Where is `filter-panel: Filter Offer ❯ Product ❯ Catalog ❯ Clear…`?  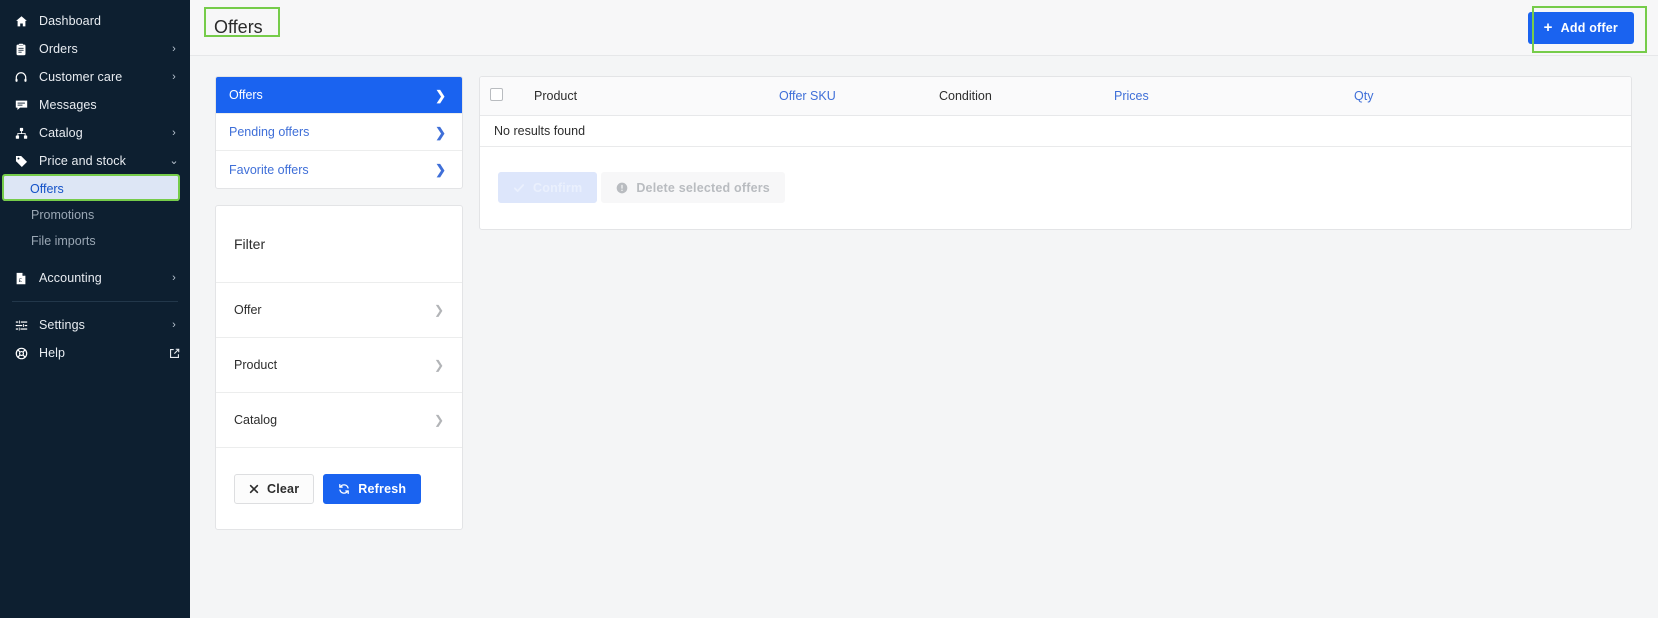 filter-panel: Filter Offer ❯ Product ❯ Catalog ❯ Clear… is located at coordinates (339, 367).